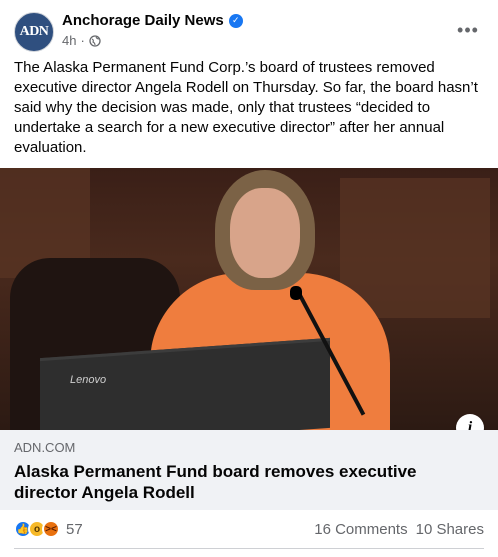 Image resolution: width=498 pixels, height=557 pixels. What do you see at coordinates (450, 529) in the screenshot?
I see `shares-count: 10 Shares` at bounding box center [450, 529].